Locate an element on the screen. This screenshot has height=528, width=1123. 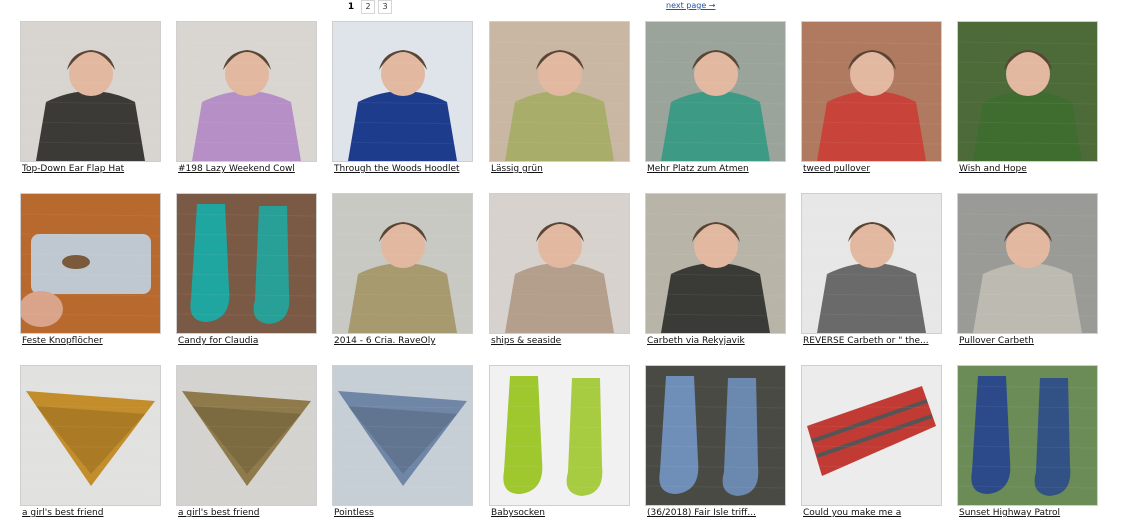
shawl-1-photo is located at coordinates (90, 435).